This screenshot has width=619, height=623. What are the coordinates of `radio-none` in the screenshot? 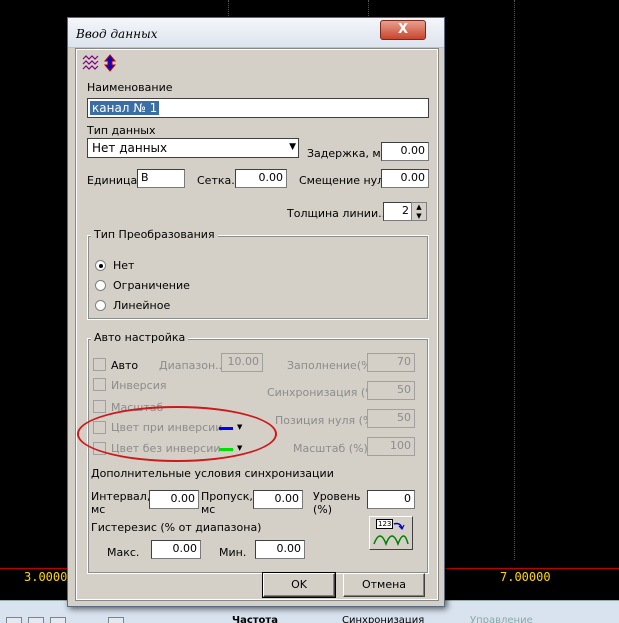 It's located at (100, 265).